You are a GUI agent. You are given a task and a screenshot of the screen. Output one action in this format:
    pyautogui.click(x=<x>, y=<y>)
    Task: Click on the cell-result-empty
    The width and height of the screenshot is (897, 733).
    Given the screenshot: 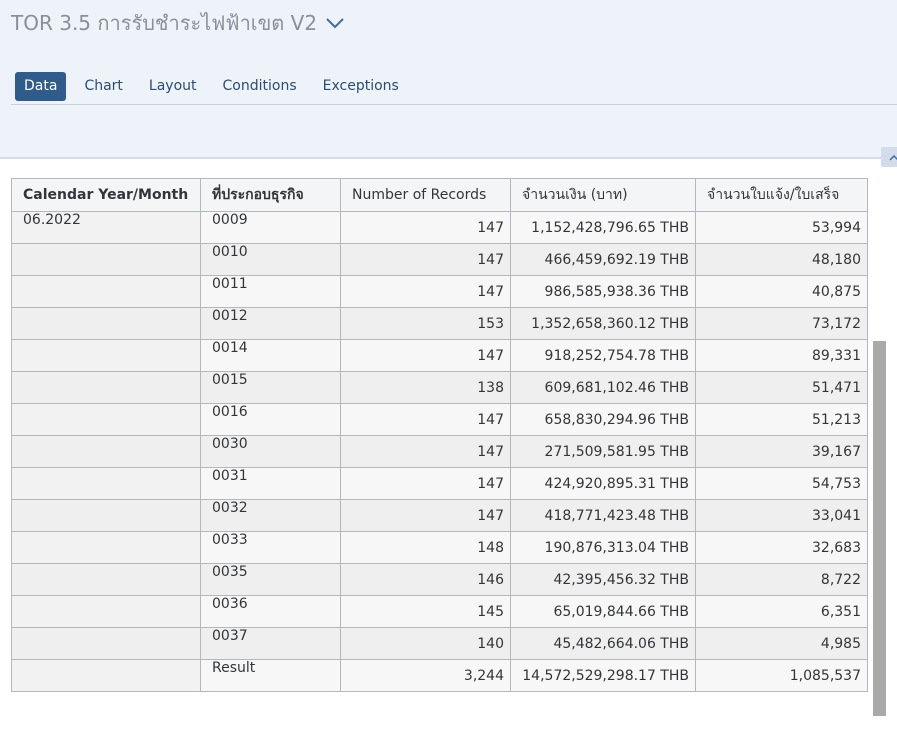 What is the action you would take?
    pyautogui.click(x=106, y=675)
    